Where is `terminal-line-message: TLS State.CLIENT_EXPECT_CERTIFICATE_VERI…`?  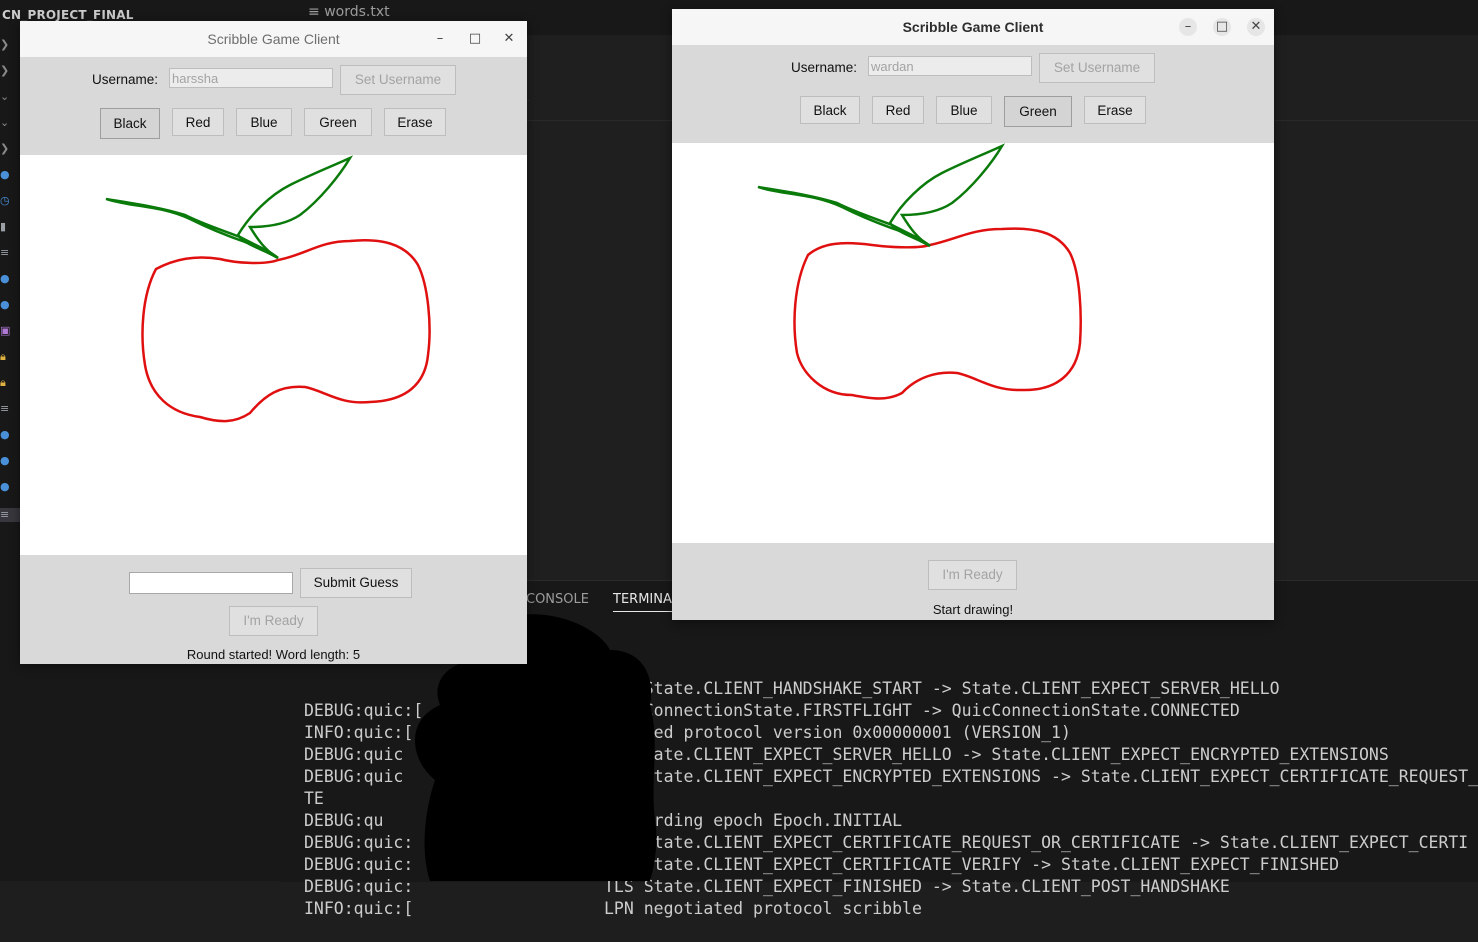
terminal-line-message: TLS State.CLIENT_EXPECT_CERTIFICATE_VERI… is located at coordinates (972, 864).